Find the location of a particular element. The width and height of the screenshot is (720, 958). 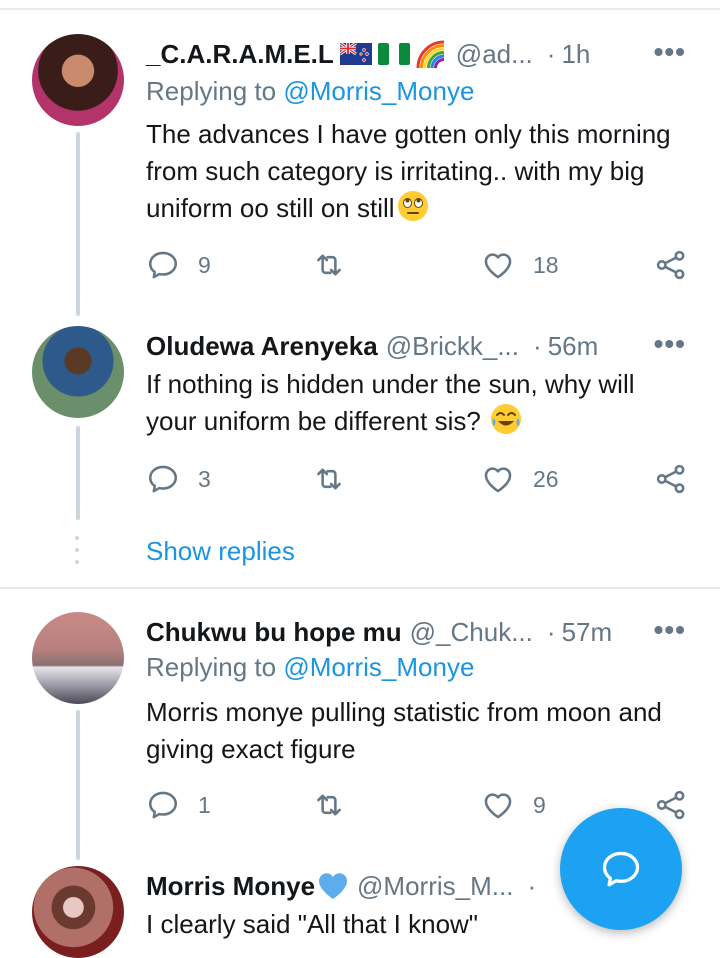

reply-count: 9 is located at coordinates (204, 264).